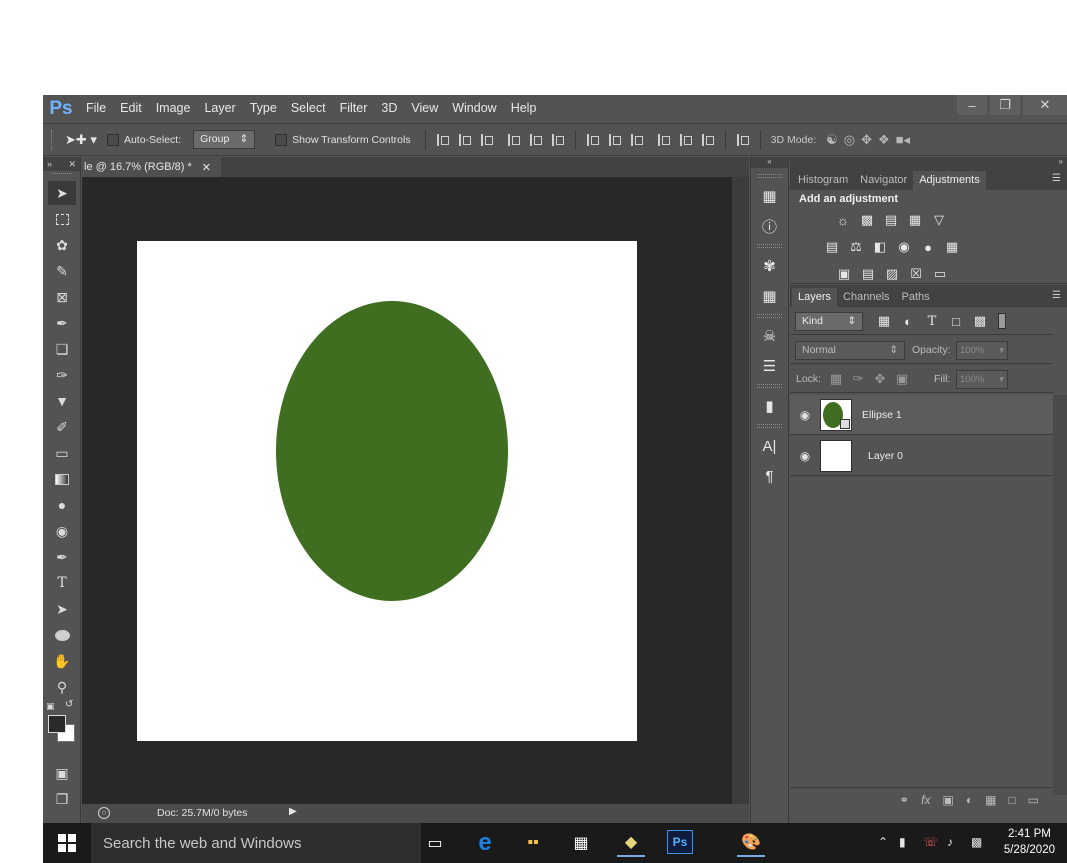  I want to click on character-panel-button: A|, so click(770, 446).